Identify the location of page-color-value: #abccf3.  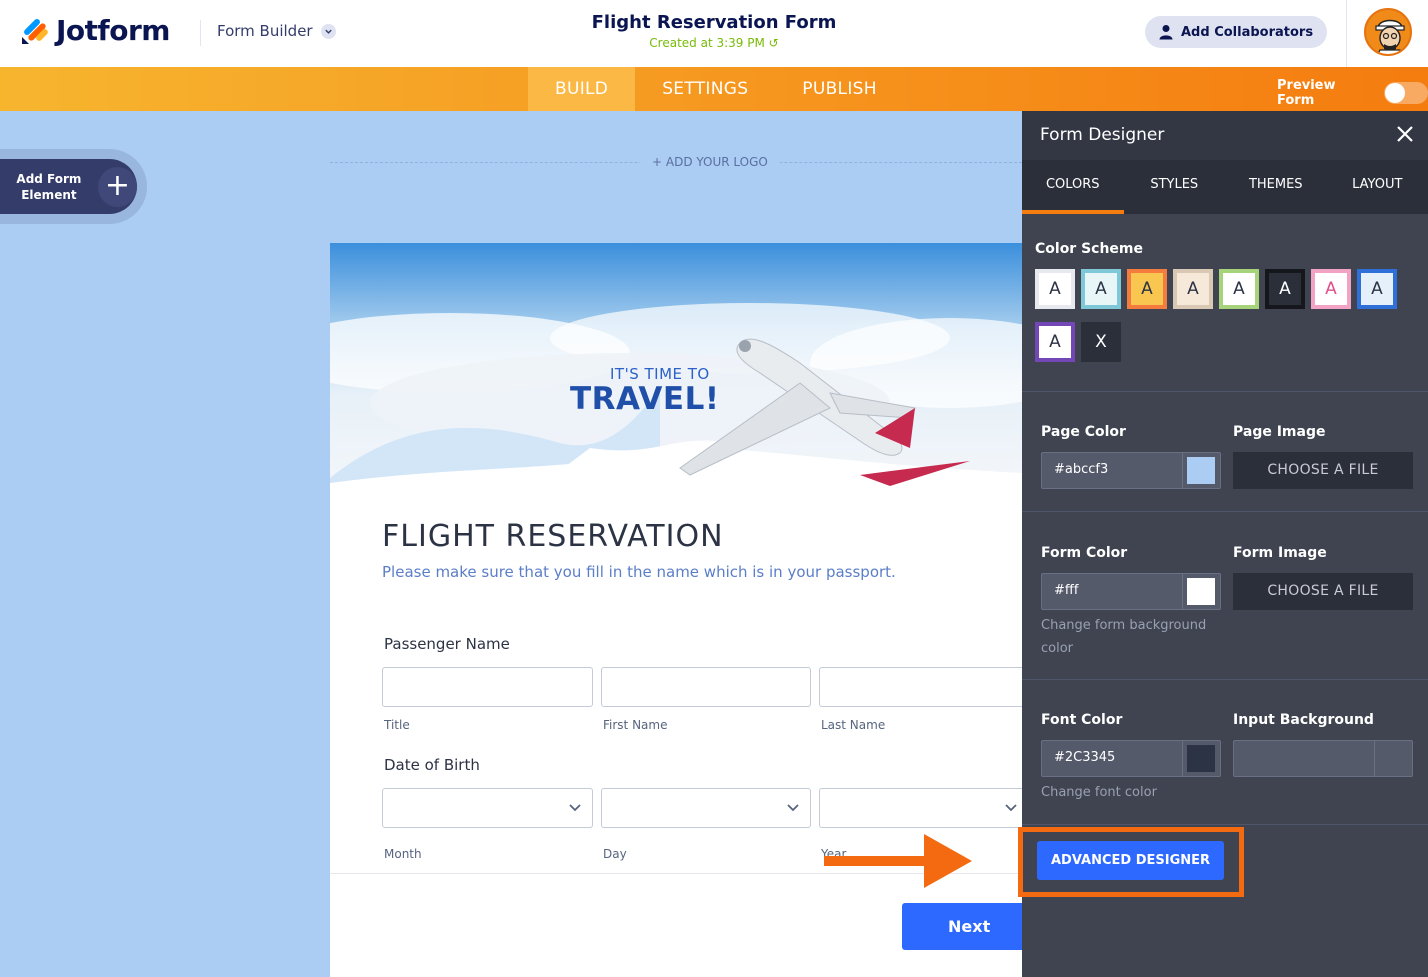
(1081, 469).